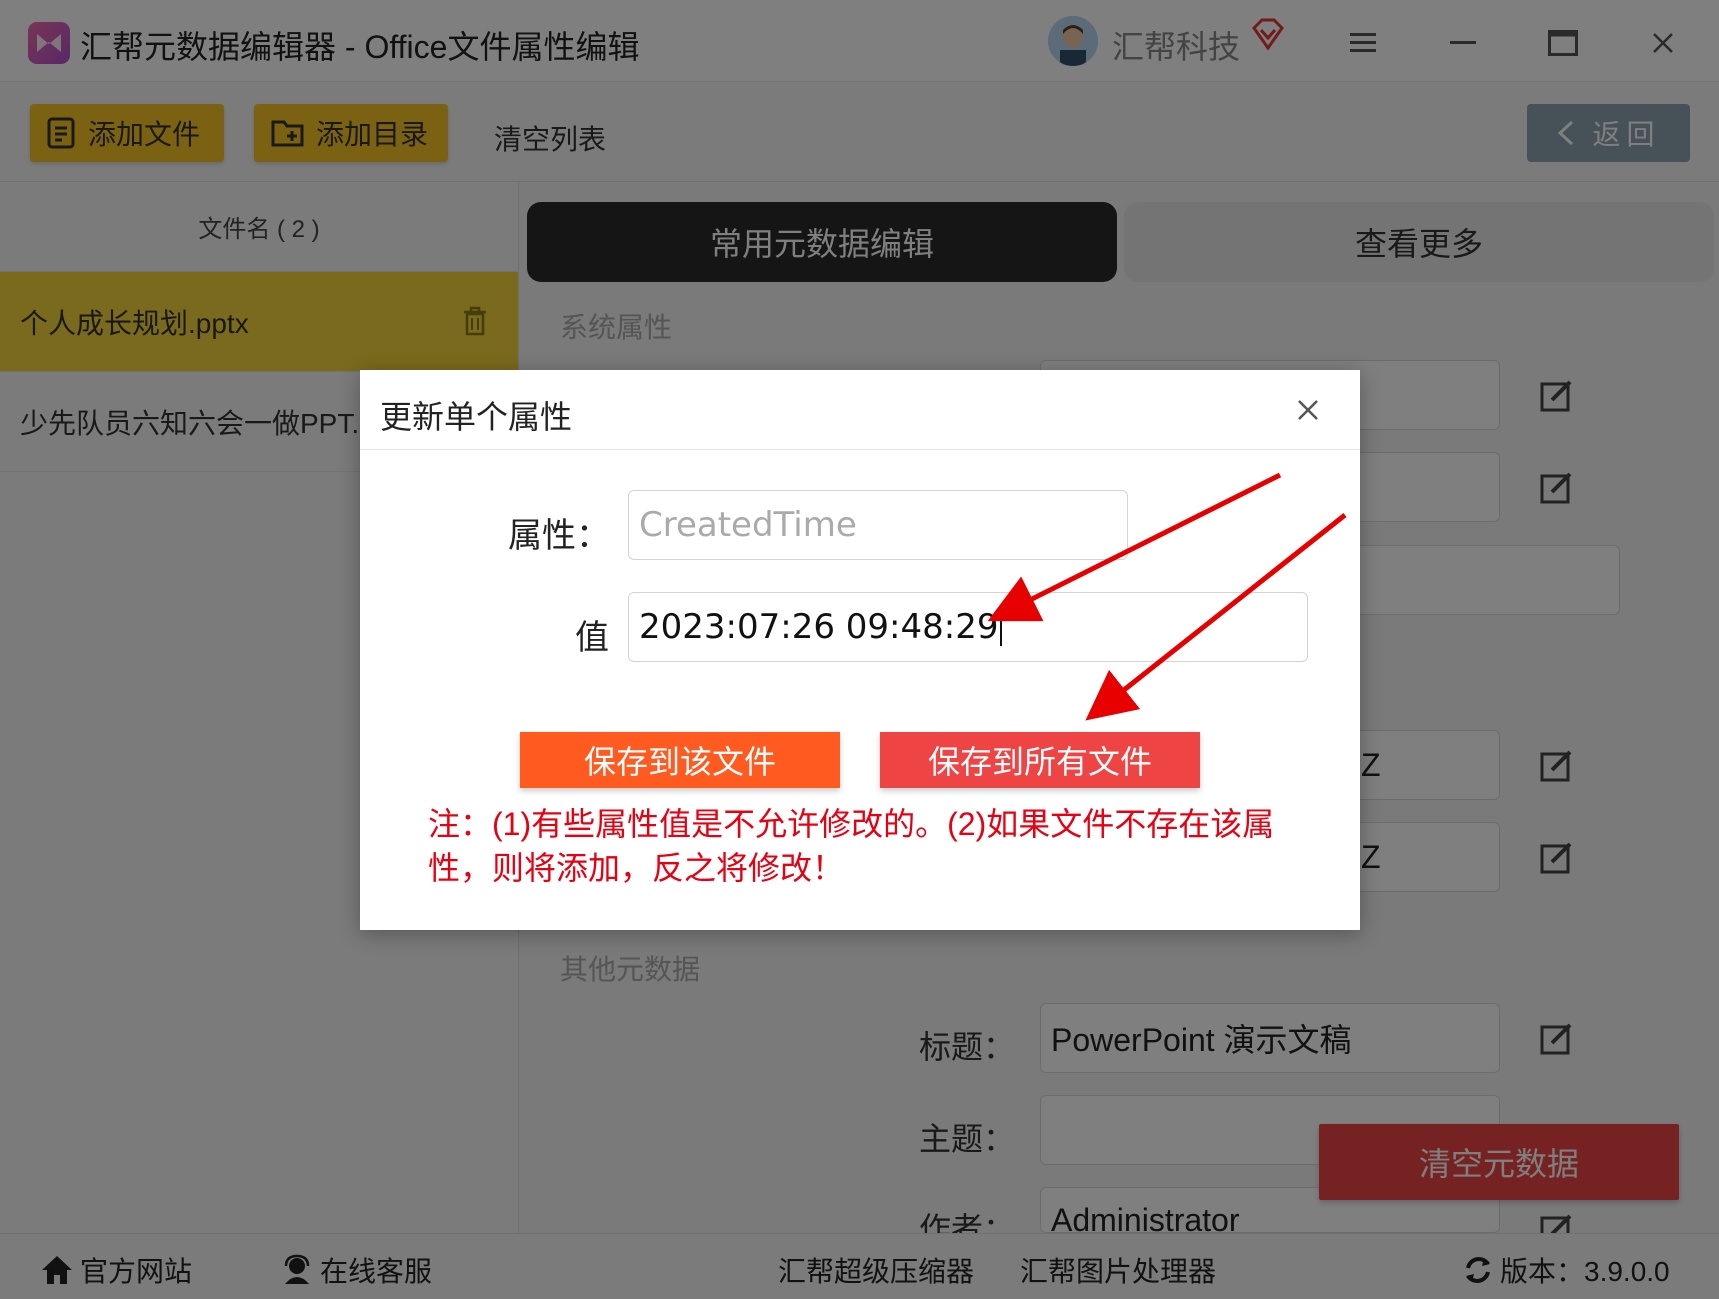 Image resolution: width=1719 pixels, height=1299 pixels. Describe the element at coordinates (1040, 760) in the screenshot. I see `save-to-all-files-button: 保存到所有文件` at that location.